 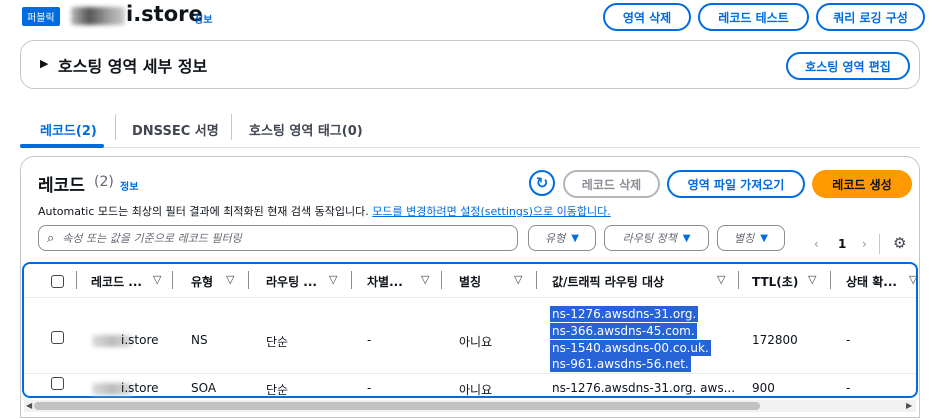 I want to click on settings-gear-icon: ⚙, so click(x=899, y=243).